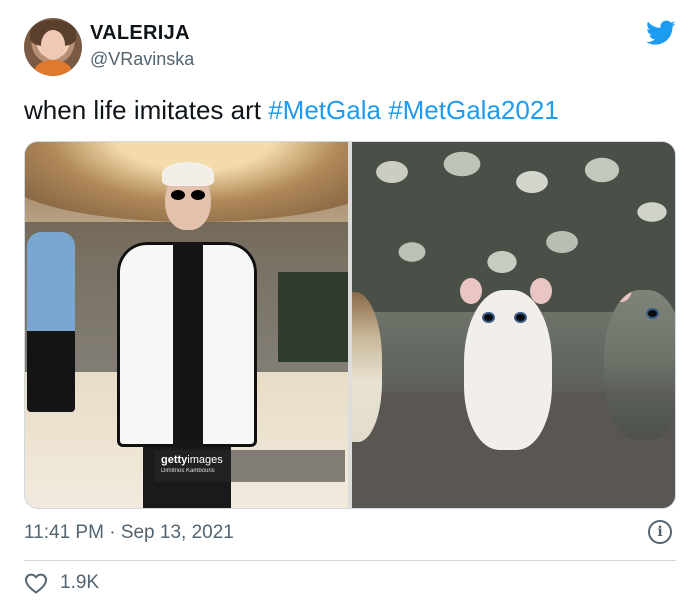  I want to click on mouse-center, so click(506, 364).